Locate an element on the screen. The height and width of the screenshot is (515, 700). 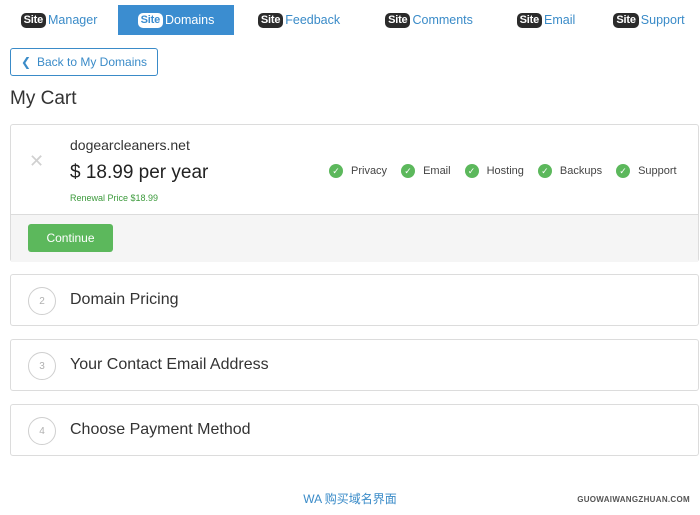
page-title: My Cart is located at coordinates (43, 98).